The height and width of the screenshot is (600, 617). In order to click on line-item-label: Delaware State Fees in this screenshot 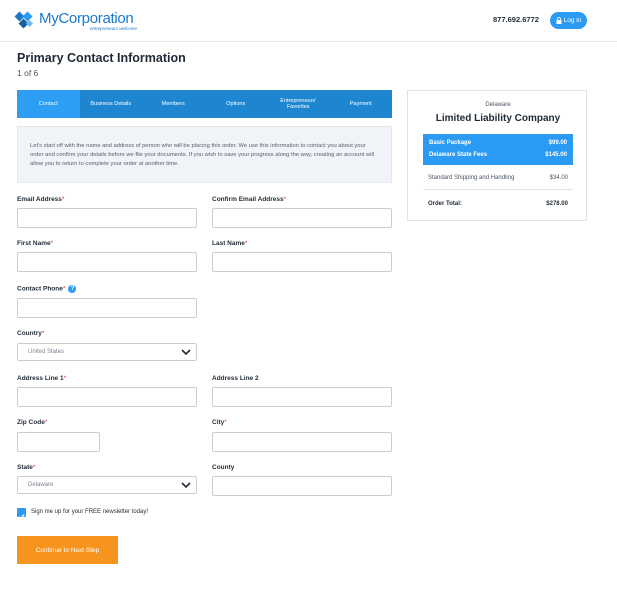, I will do `click(458, 155)`.